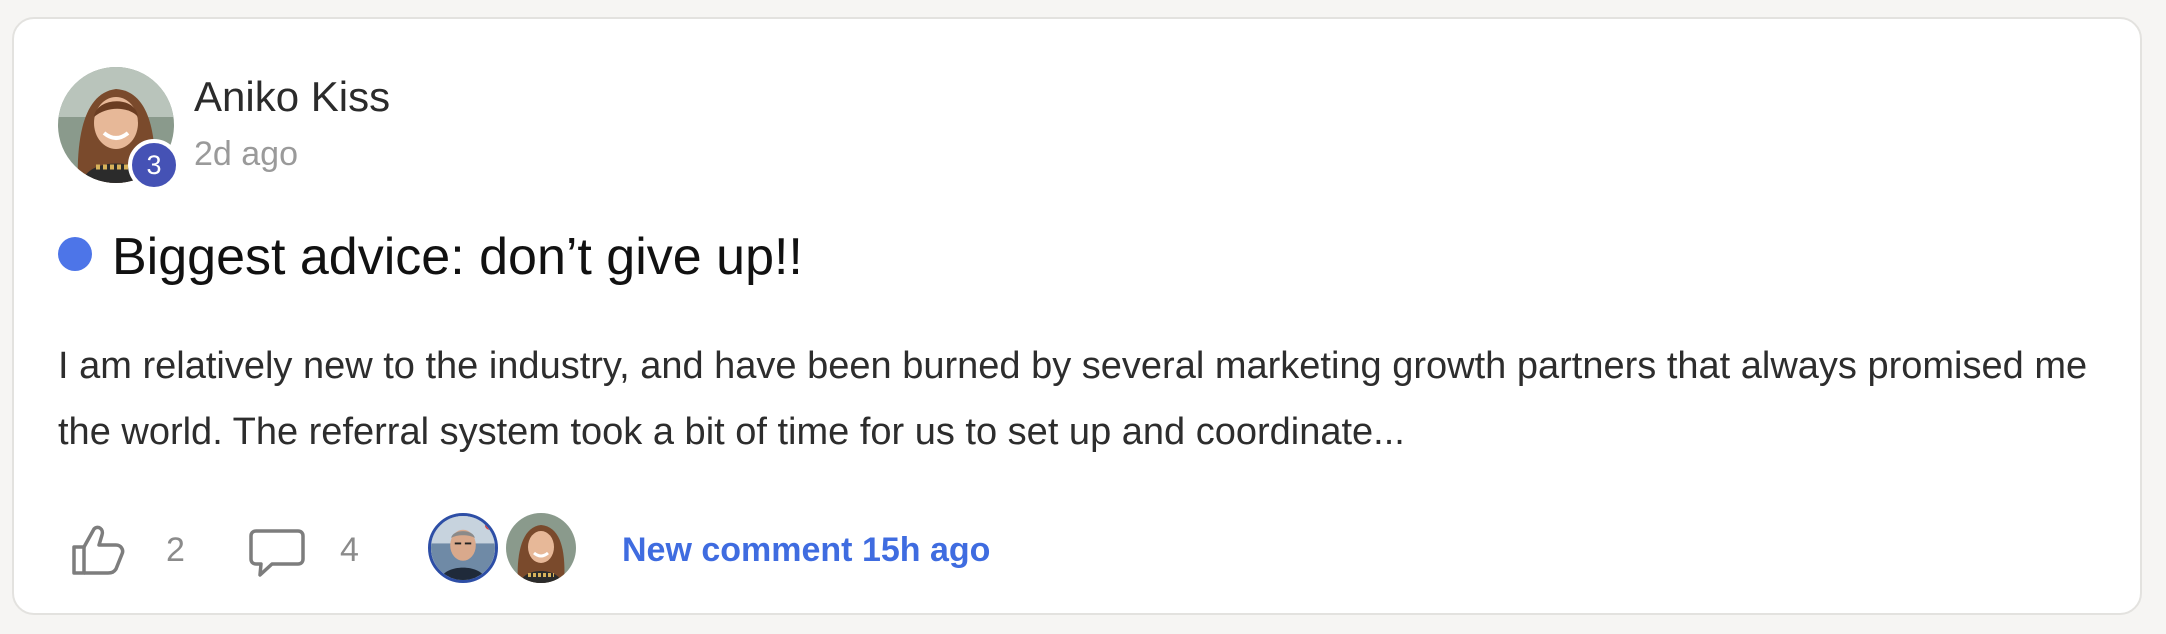 This screenshot has height=634, width=2166. Describe the element at coordinates (119, 129) in the screenshot. I see `author-avatar: 3` at that location.